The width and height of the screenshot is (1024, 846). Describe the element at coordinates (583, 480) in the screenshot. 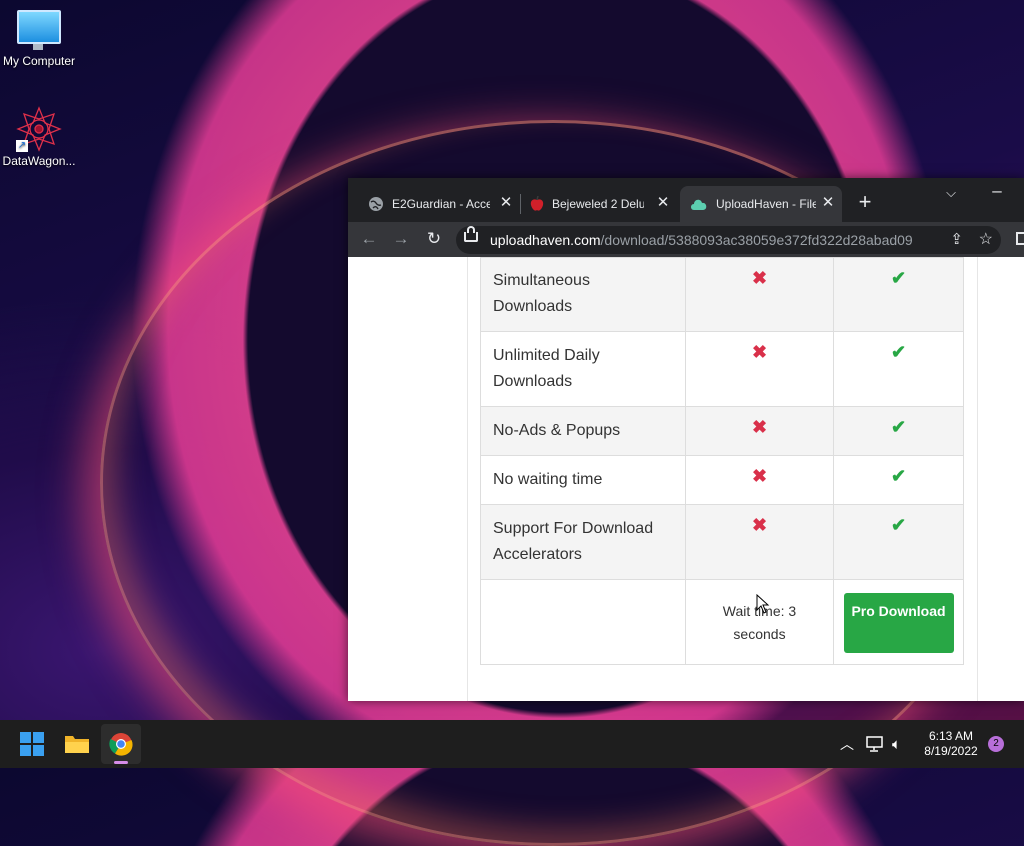

I see `feature-cell: No waiting time` at that location.